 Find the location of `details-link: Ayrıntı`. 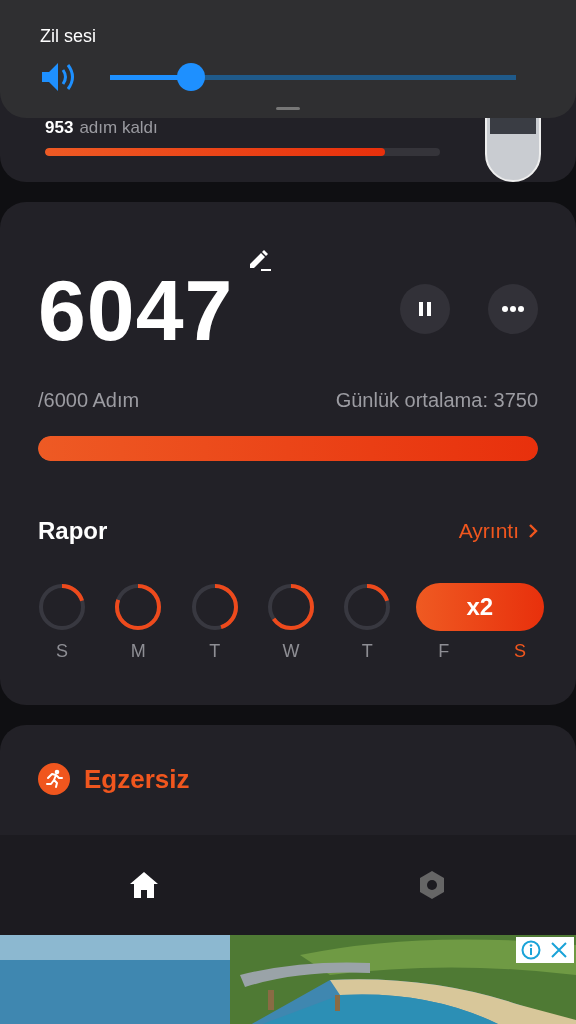

details-link: Ayrıntı is located at coordinates (498, 531).